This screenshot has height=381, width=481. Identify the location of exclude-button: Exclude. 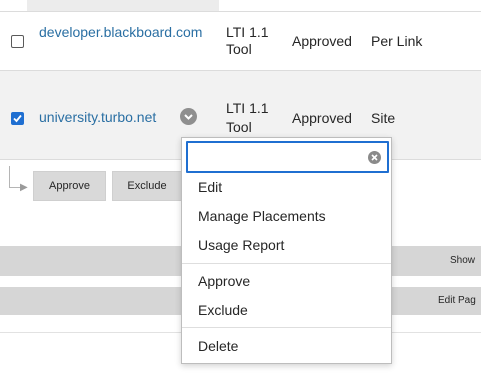
(147, 186).